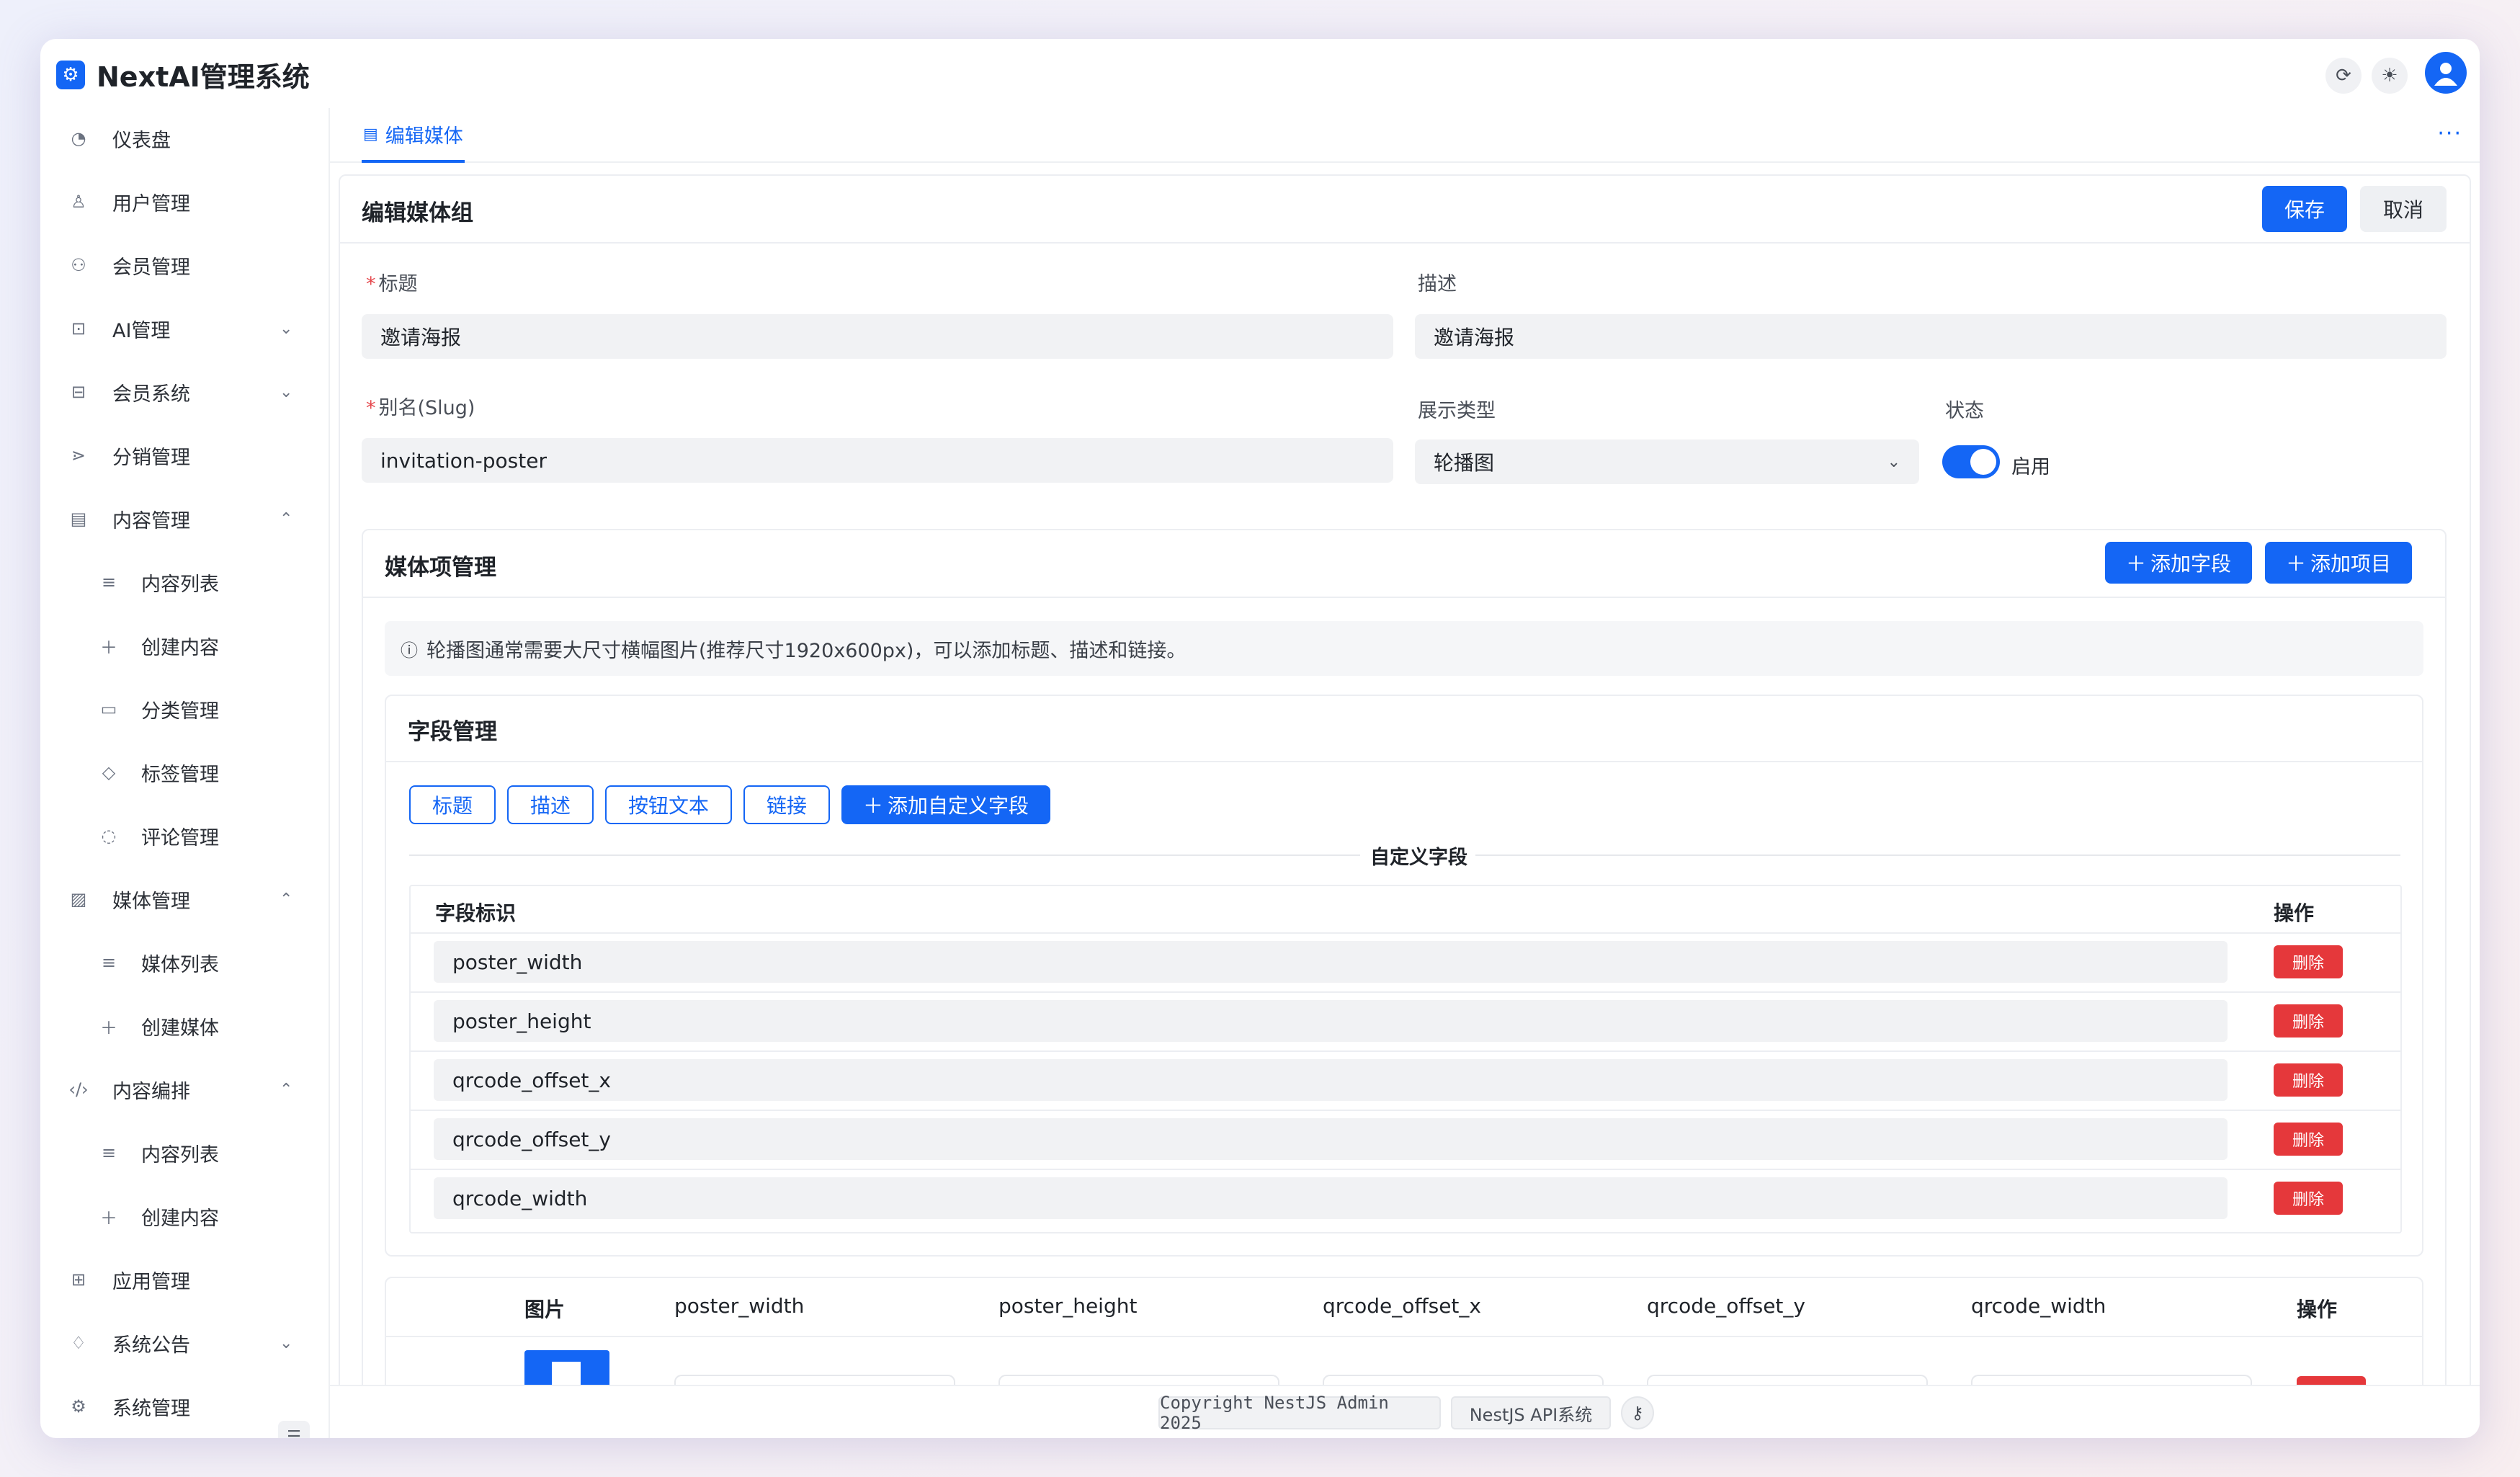  I want to click on app-logo-icon: ⚙, so click(70, 75).